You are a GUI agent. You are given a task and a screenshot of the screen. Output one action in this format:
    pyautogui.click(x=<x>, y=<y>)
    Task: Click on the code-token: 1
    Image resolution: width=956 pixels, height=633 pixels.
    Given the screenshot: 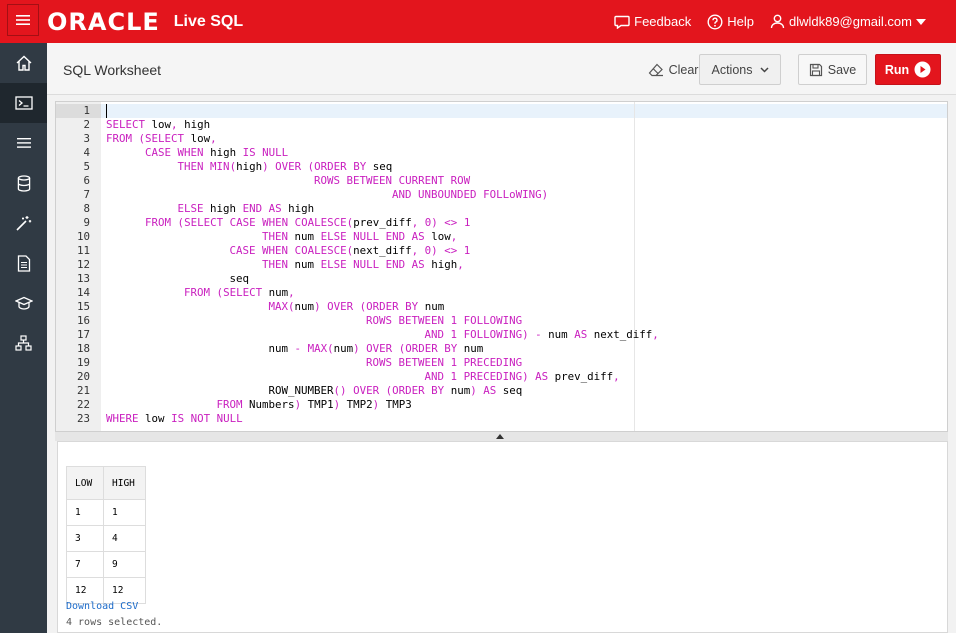 What is the action you would take?
    pyautogui.click(x=467, y=222)
    